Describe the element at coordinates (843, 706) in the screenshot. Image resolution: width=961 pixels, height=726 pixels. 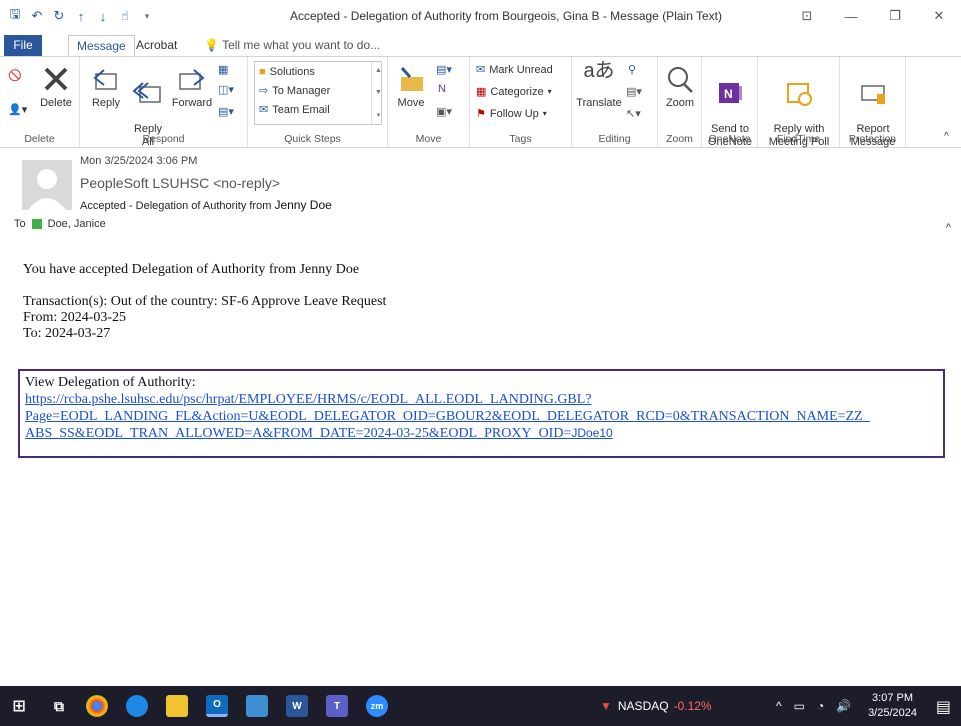
I see `volume-icon: 🔊` at that location.